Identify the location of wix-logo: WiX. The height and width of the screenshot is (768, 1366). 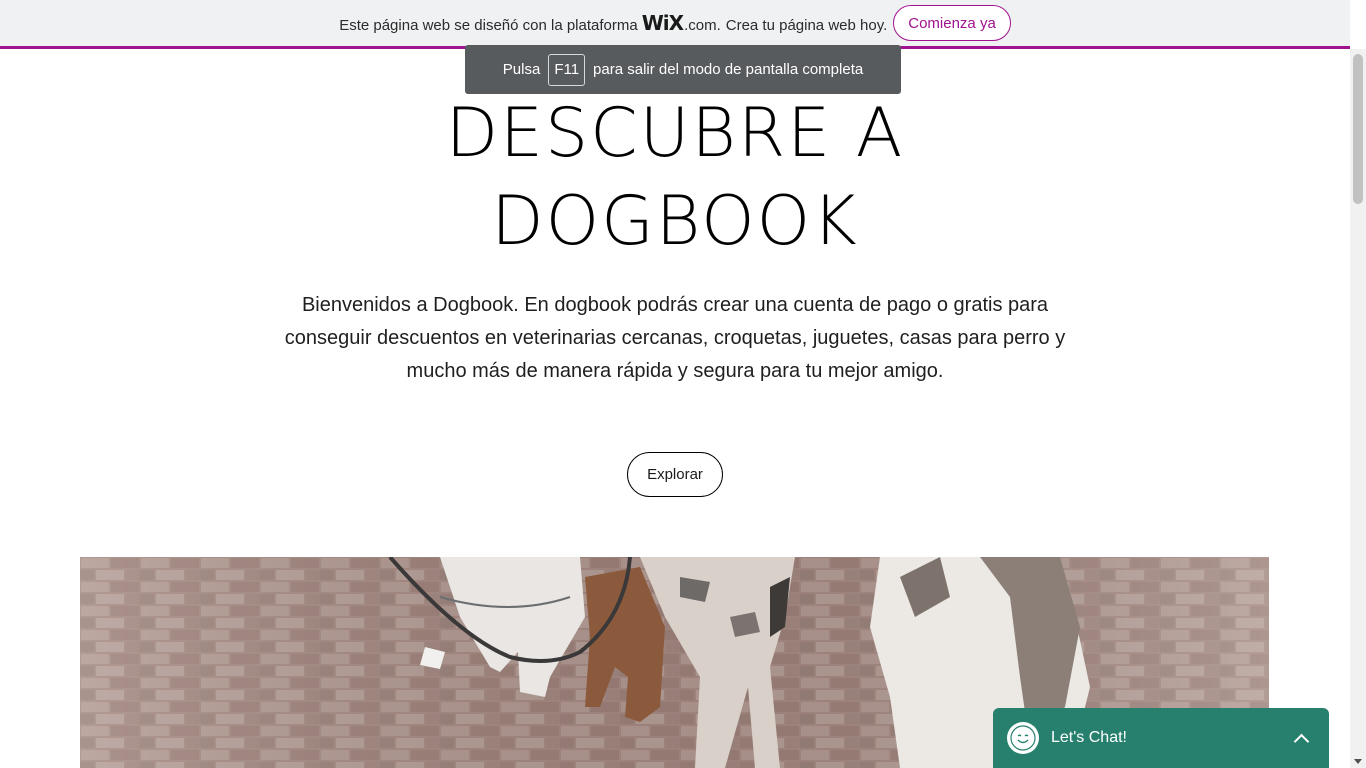
(662, 23).